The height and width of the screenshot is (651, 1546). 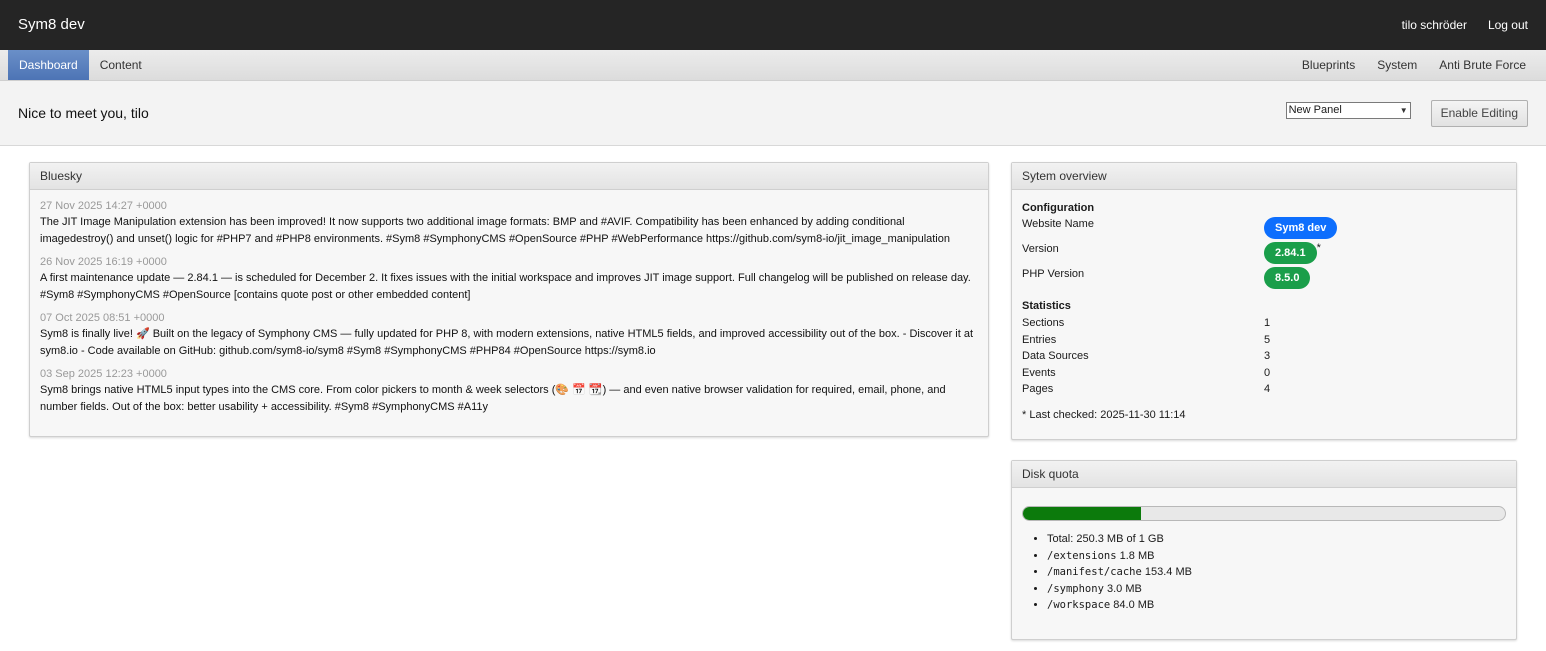 I want to click on stat-value: 1, so click(x=1267, y=323).